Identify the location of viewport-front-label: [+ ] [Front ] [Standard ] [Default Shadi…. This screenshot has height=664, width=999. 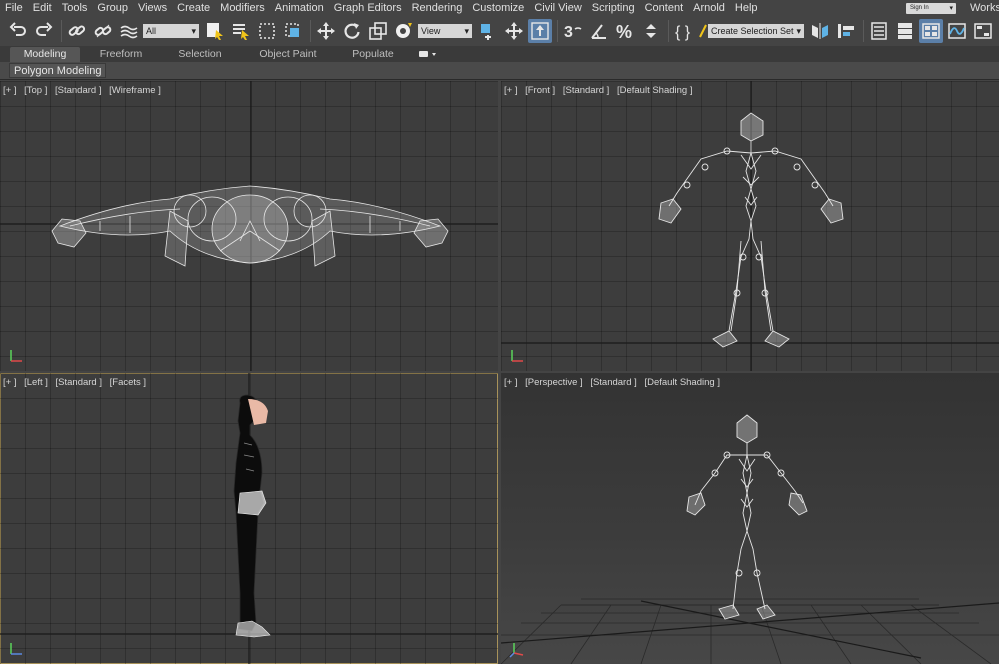
(601, 90).